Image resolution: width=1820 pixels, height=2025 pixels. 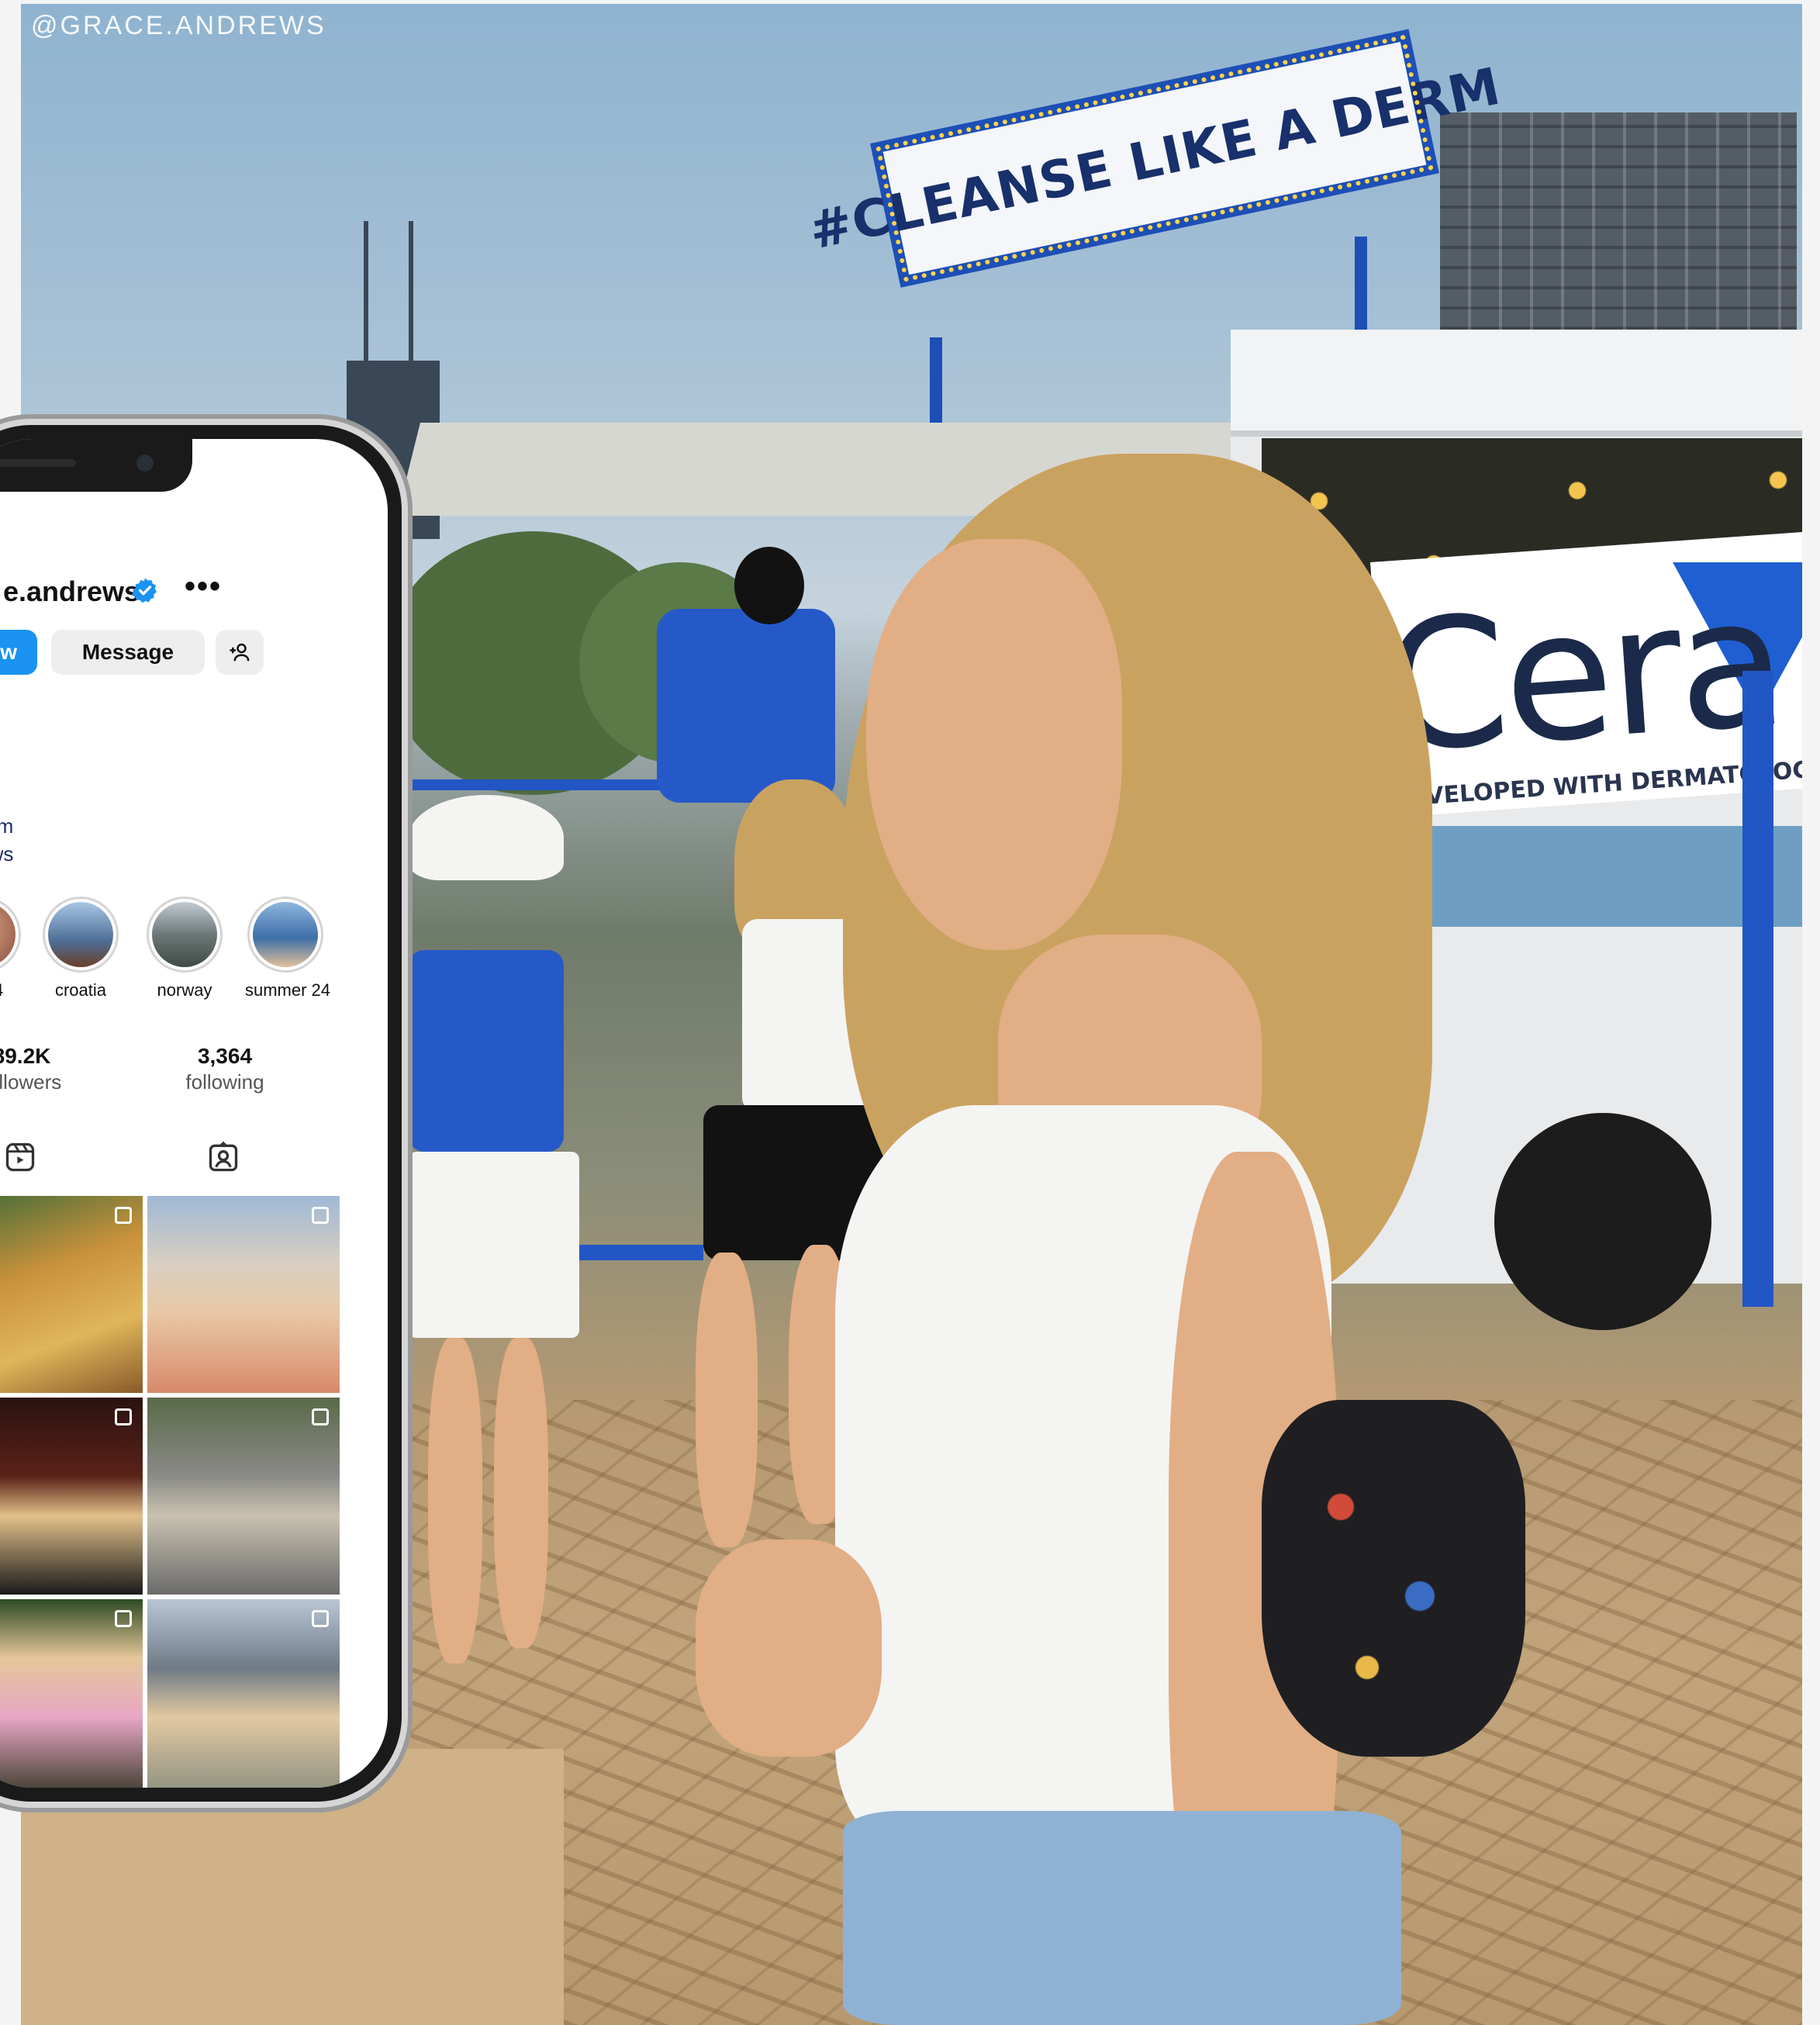 What do you see at coordinates (80, 990) in the screenshot?
I see `highlight-label: croatia` at bounding box center [80, 990].